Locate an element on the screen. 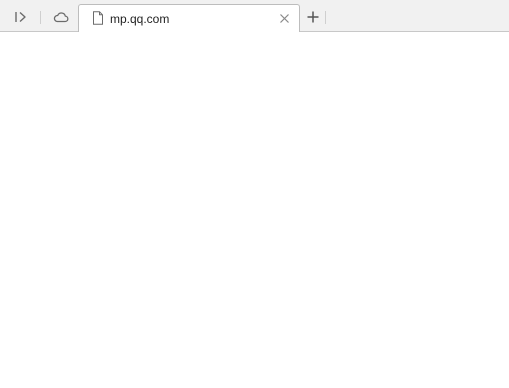  document-icon is located at coordinates (98, 18).